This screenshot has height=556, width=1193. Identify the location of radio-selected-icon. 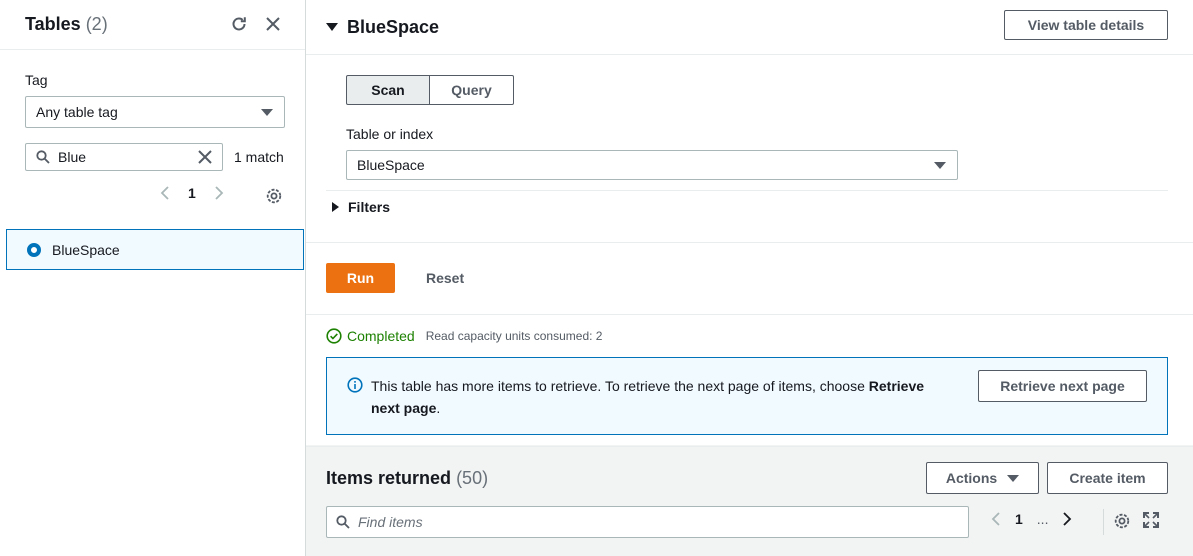
(34, 249).